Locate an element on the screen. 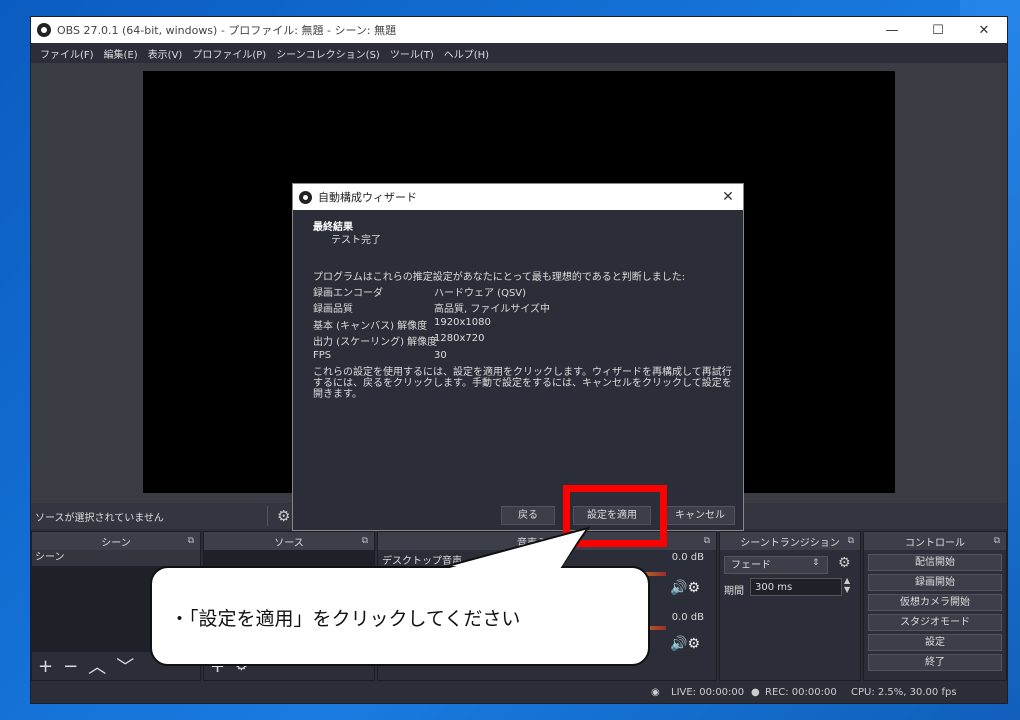  scenes-dock-title: シーン ⧉ is located at coordinates (116, 541).